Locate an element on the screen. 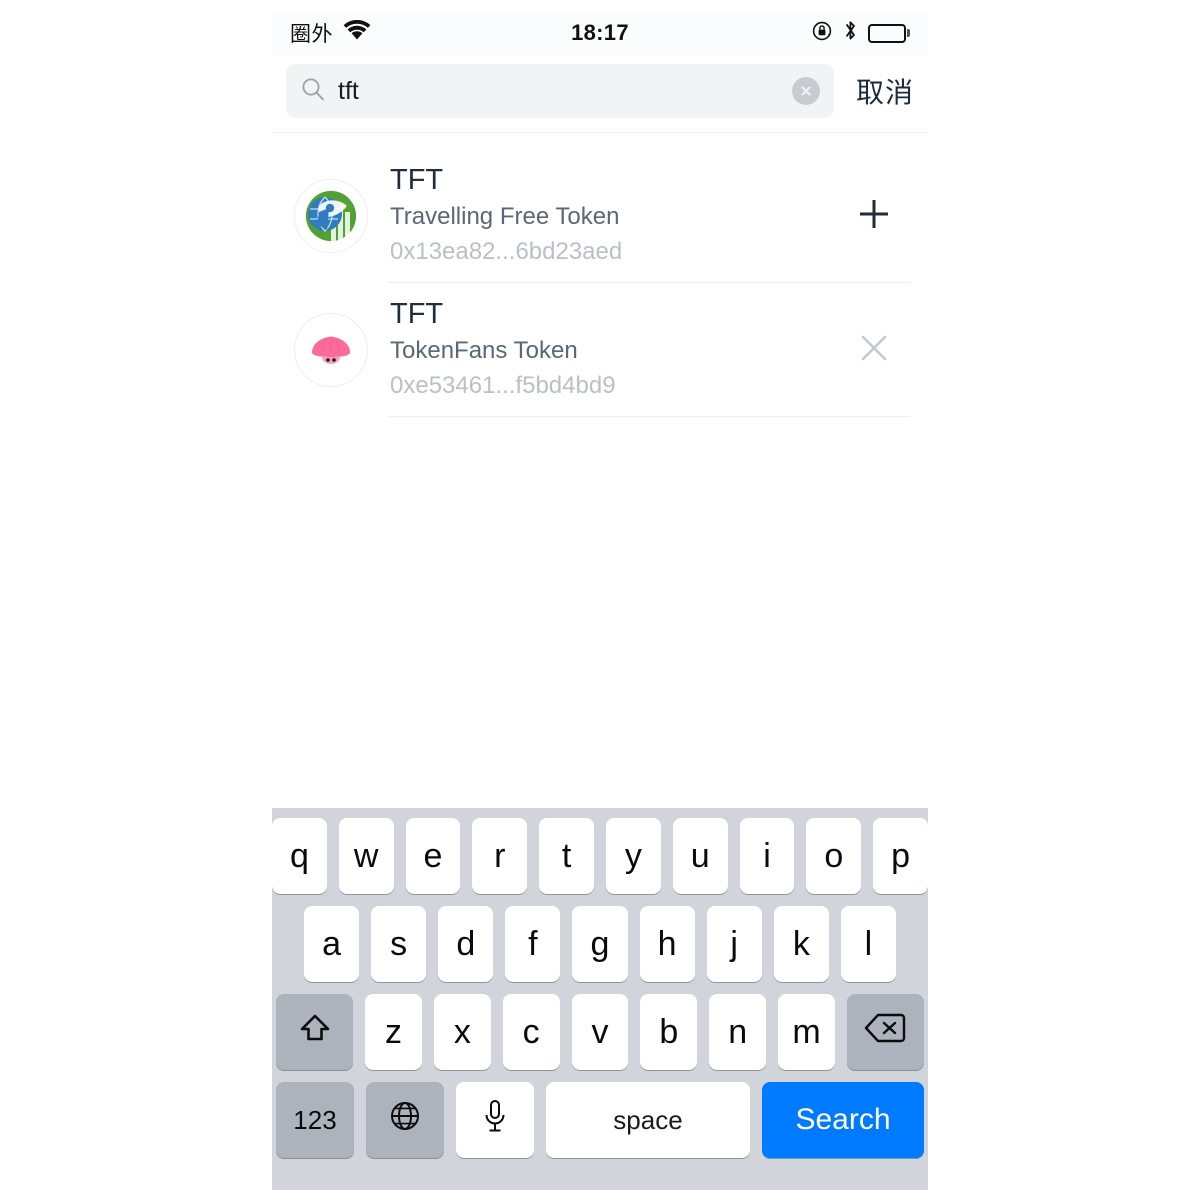 Image resolution: width=1200 pixels, height=1200 pixels. key-q: q is located at coordinates (299, 856).